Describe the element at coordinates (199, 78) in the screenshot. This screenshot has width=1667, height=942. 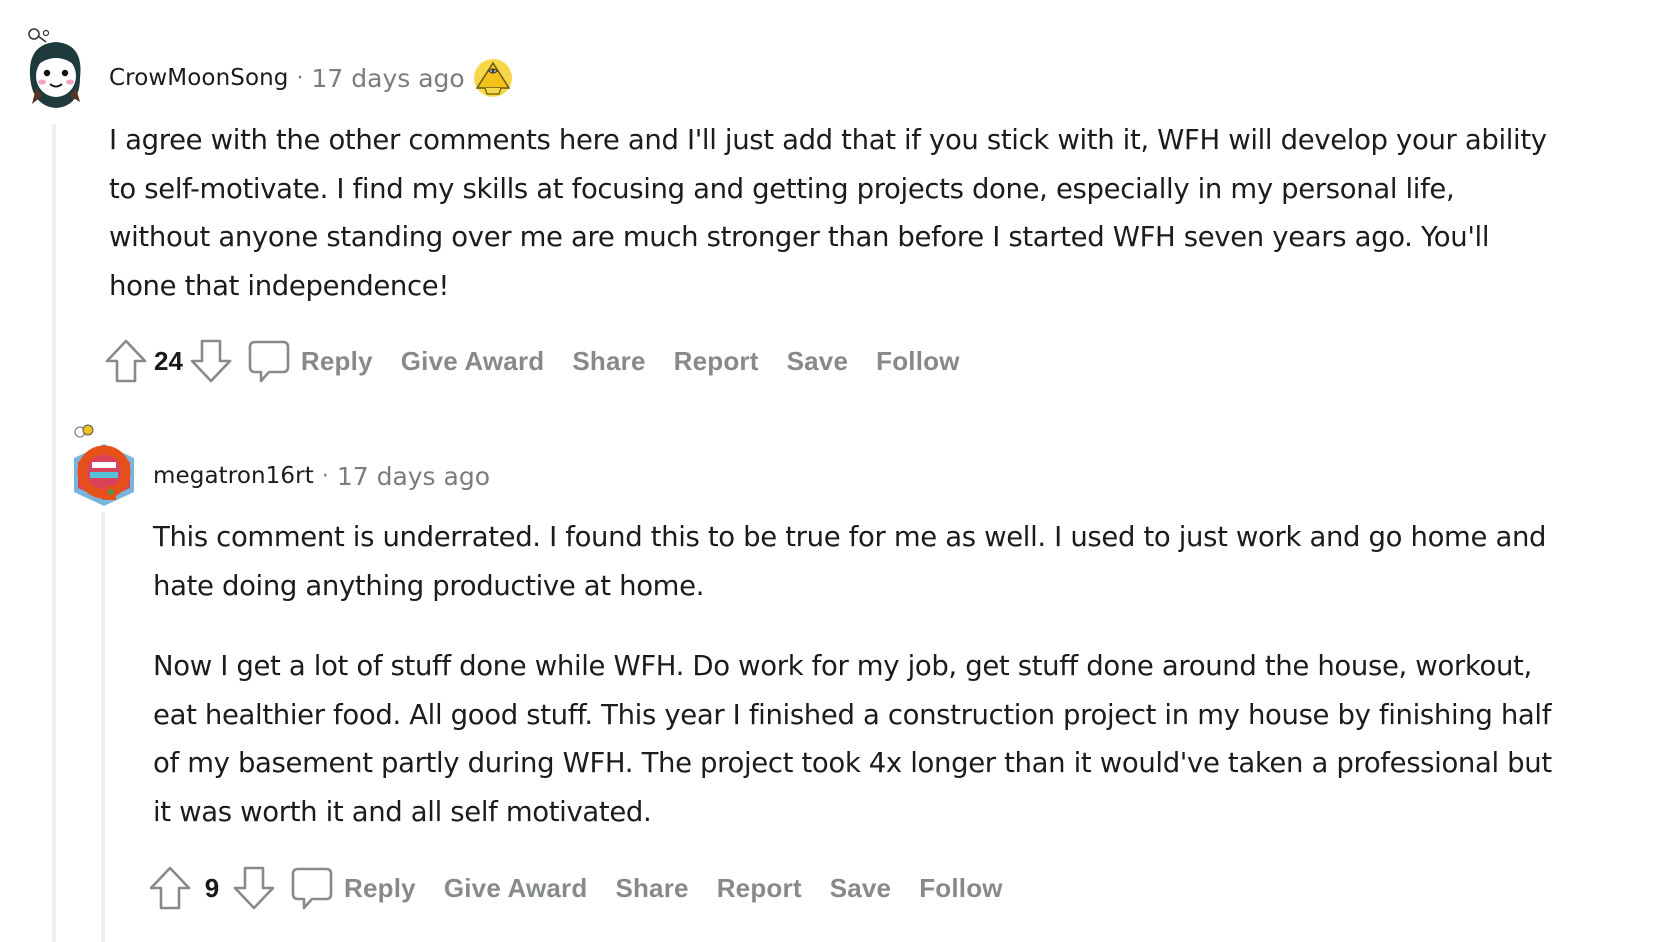
I see `username-link: CrowMoonSong` at that location.